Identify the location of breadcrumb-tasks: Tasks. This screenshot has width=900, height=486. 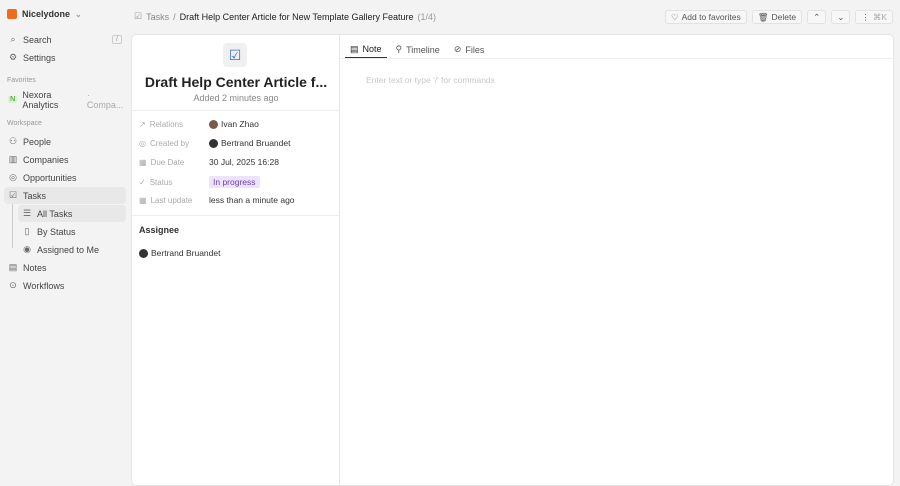
(157, 17).